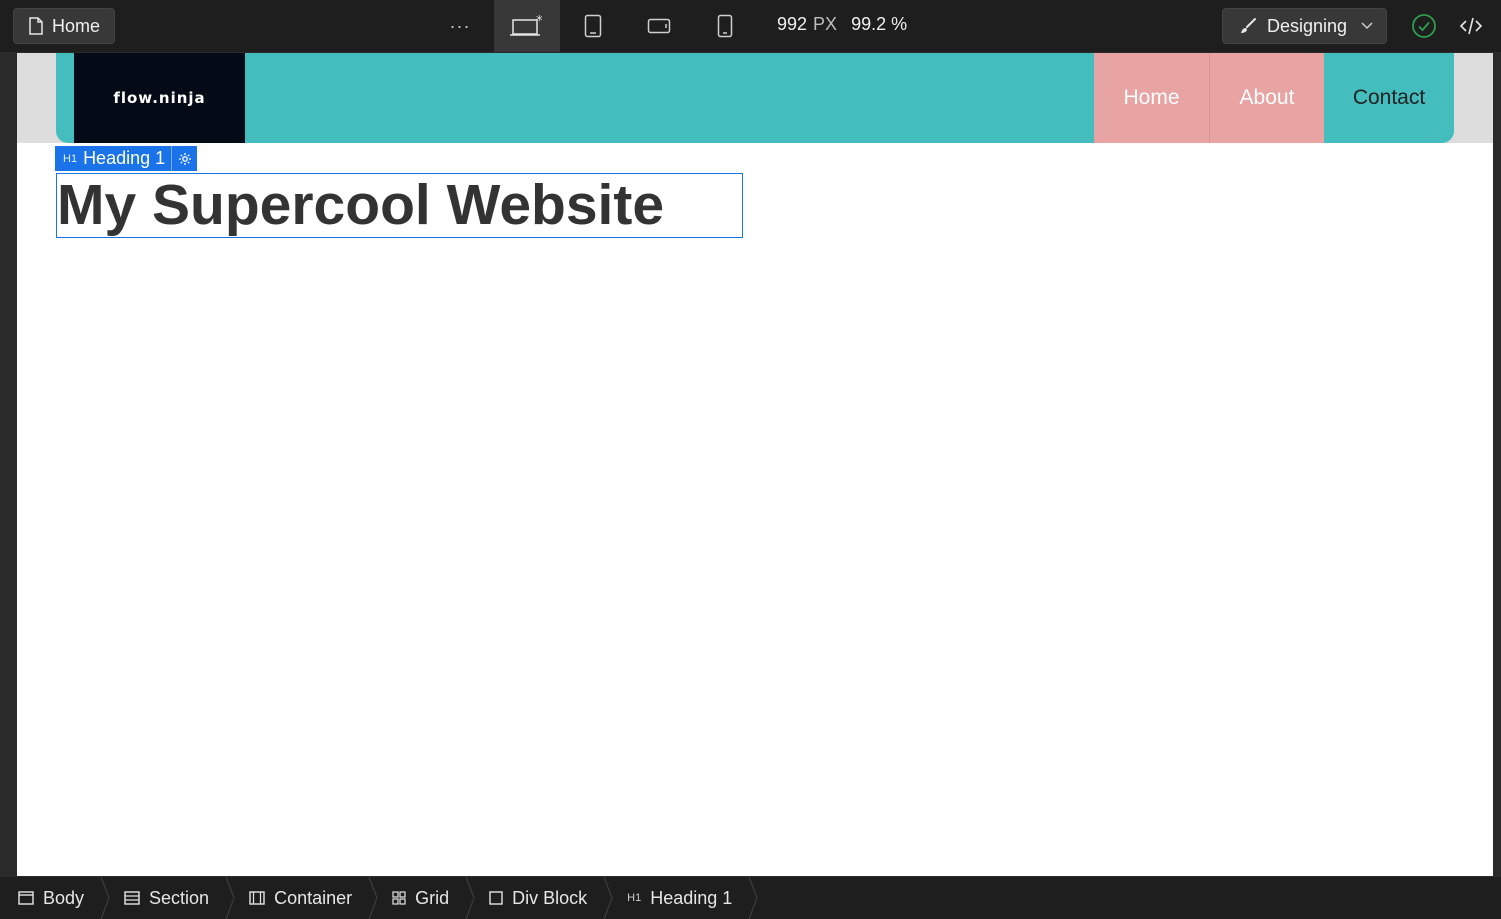 Image resolution: width=1501 pixels, height=919 pixels. I want to click on canvas-zoom-value: 99.2 %, so click(879, 24).